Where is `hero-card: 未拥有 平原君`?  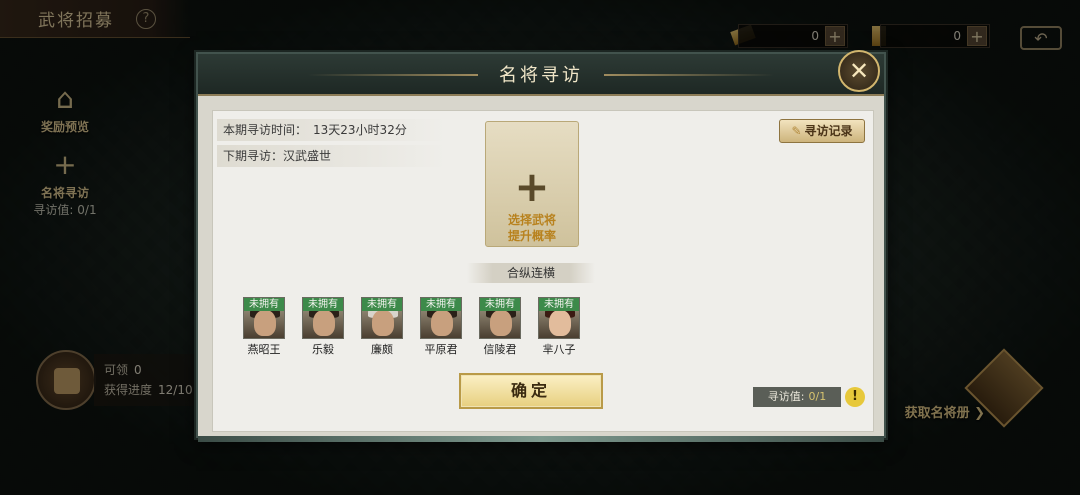
hero-card: 未拥有 平原君 is located at coordinates (441, 327).